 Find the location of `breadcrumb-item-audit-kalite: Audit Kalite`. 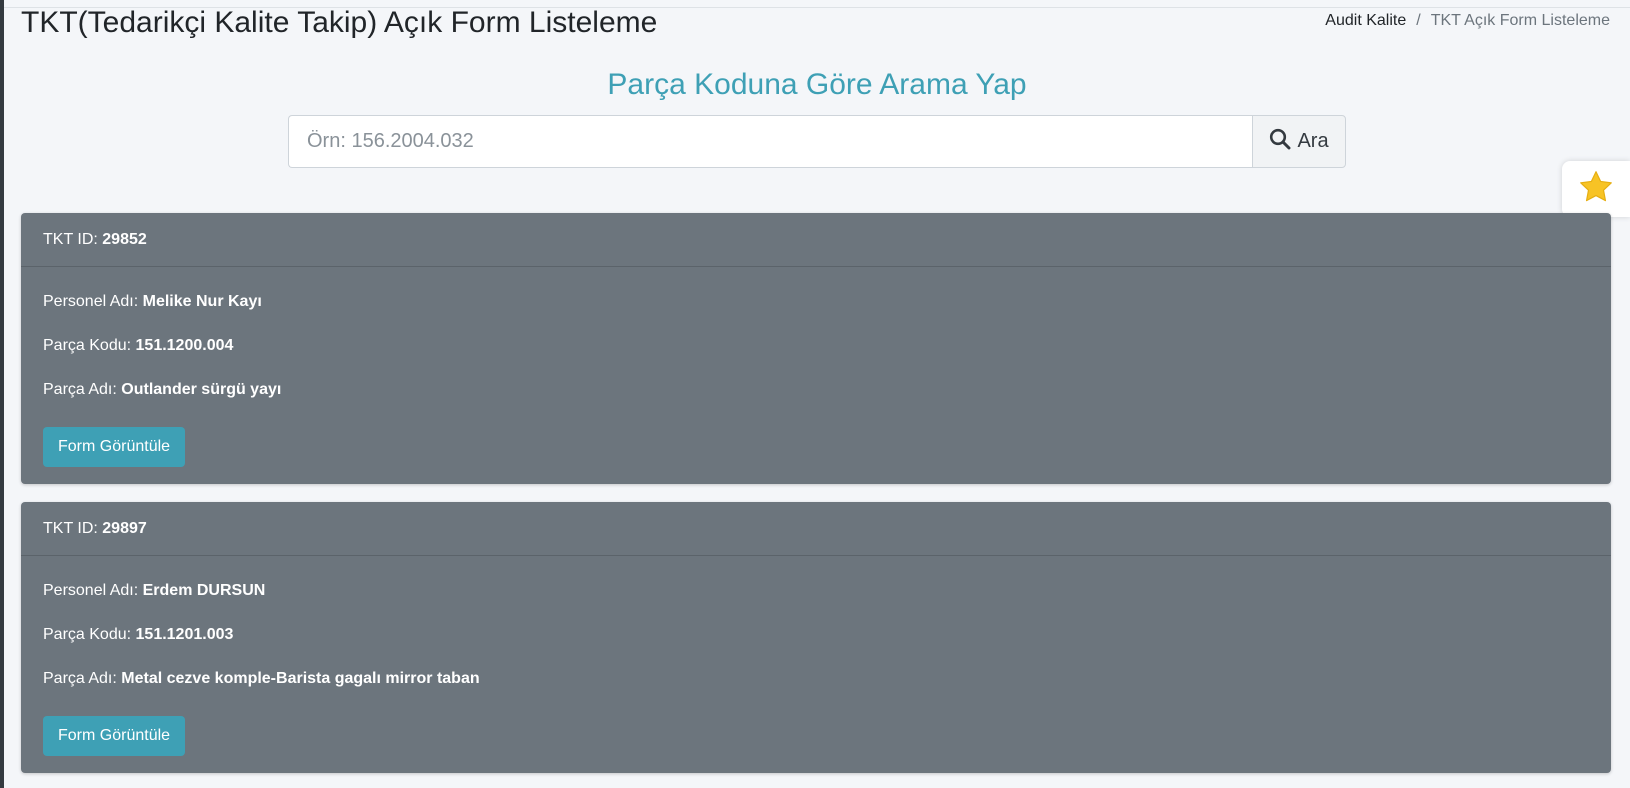

breadcrumb-item-audit-kalite: Audit Kalite is located at coordinates (1365, 21).